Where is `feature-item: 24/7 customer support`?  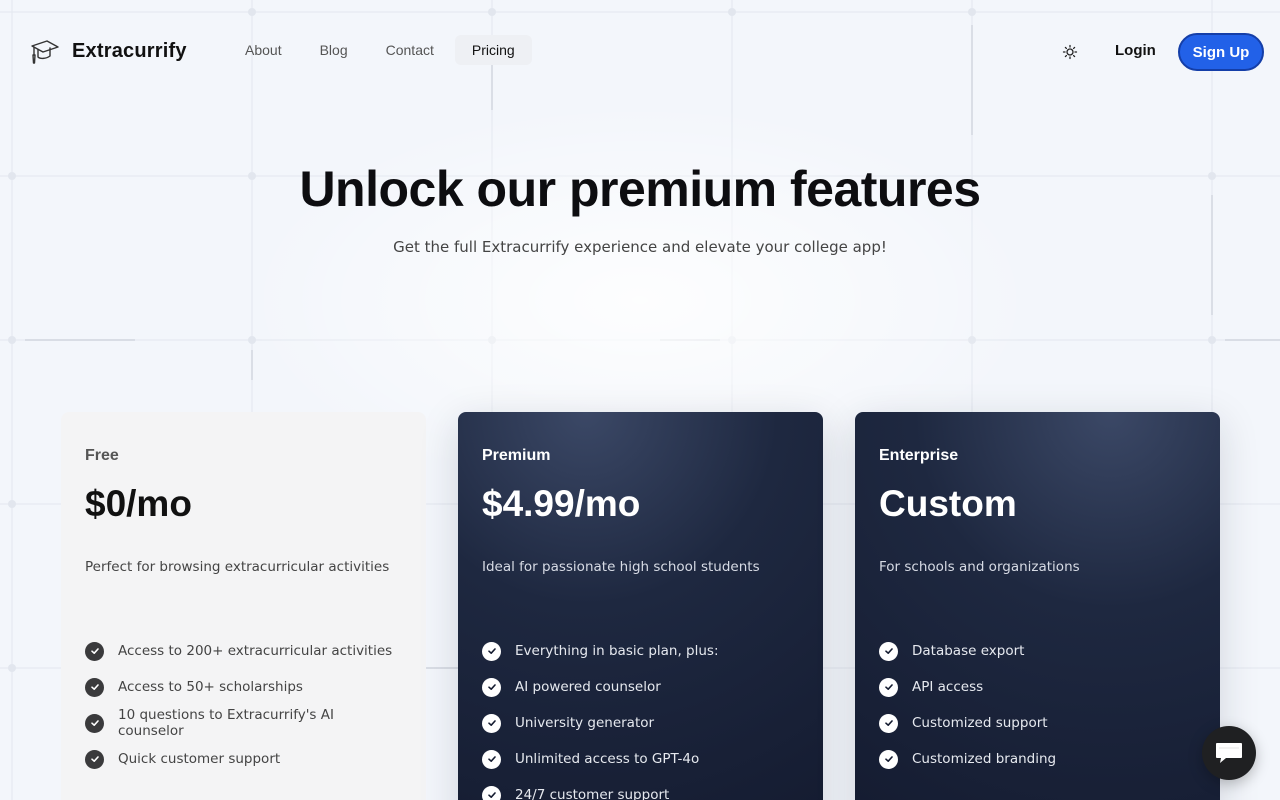 feature-item: 24/7 customer support is located at coordinates (640, 788).